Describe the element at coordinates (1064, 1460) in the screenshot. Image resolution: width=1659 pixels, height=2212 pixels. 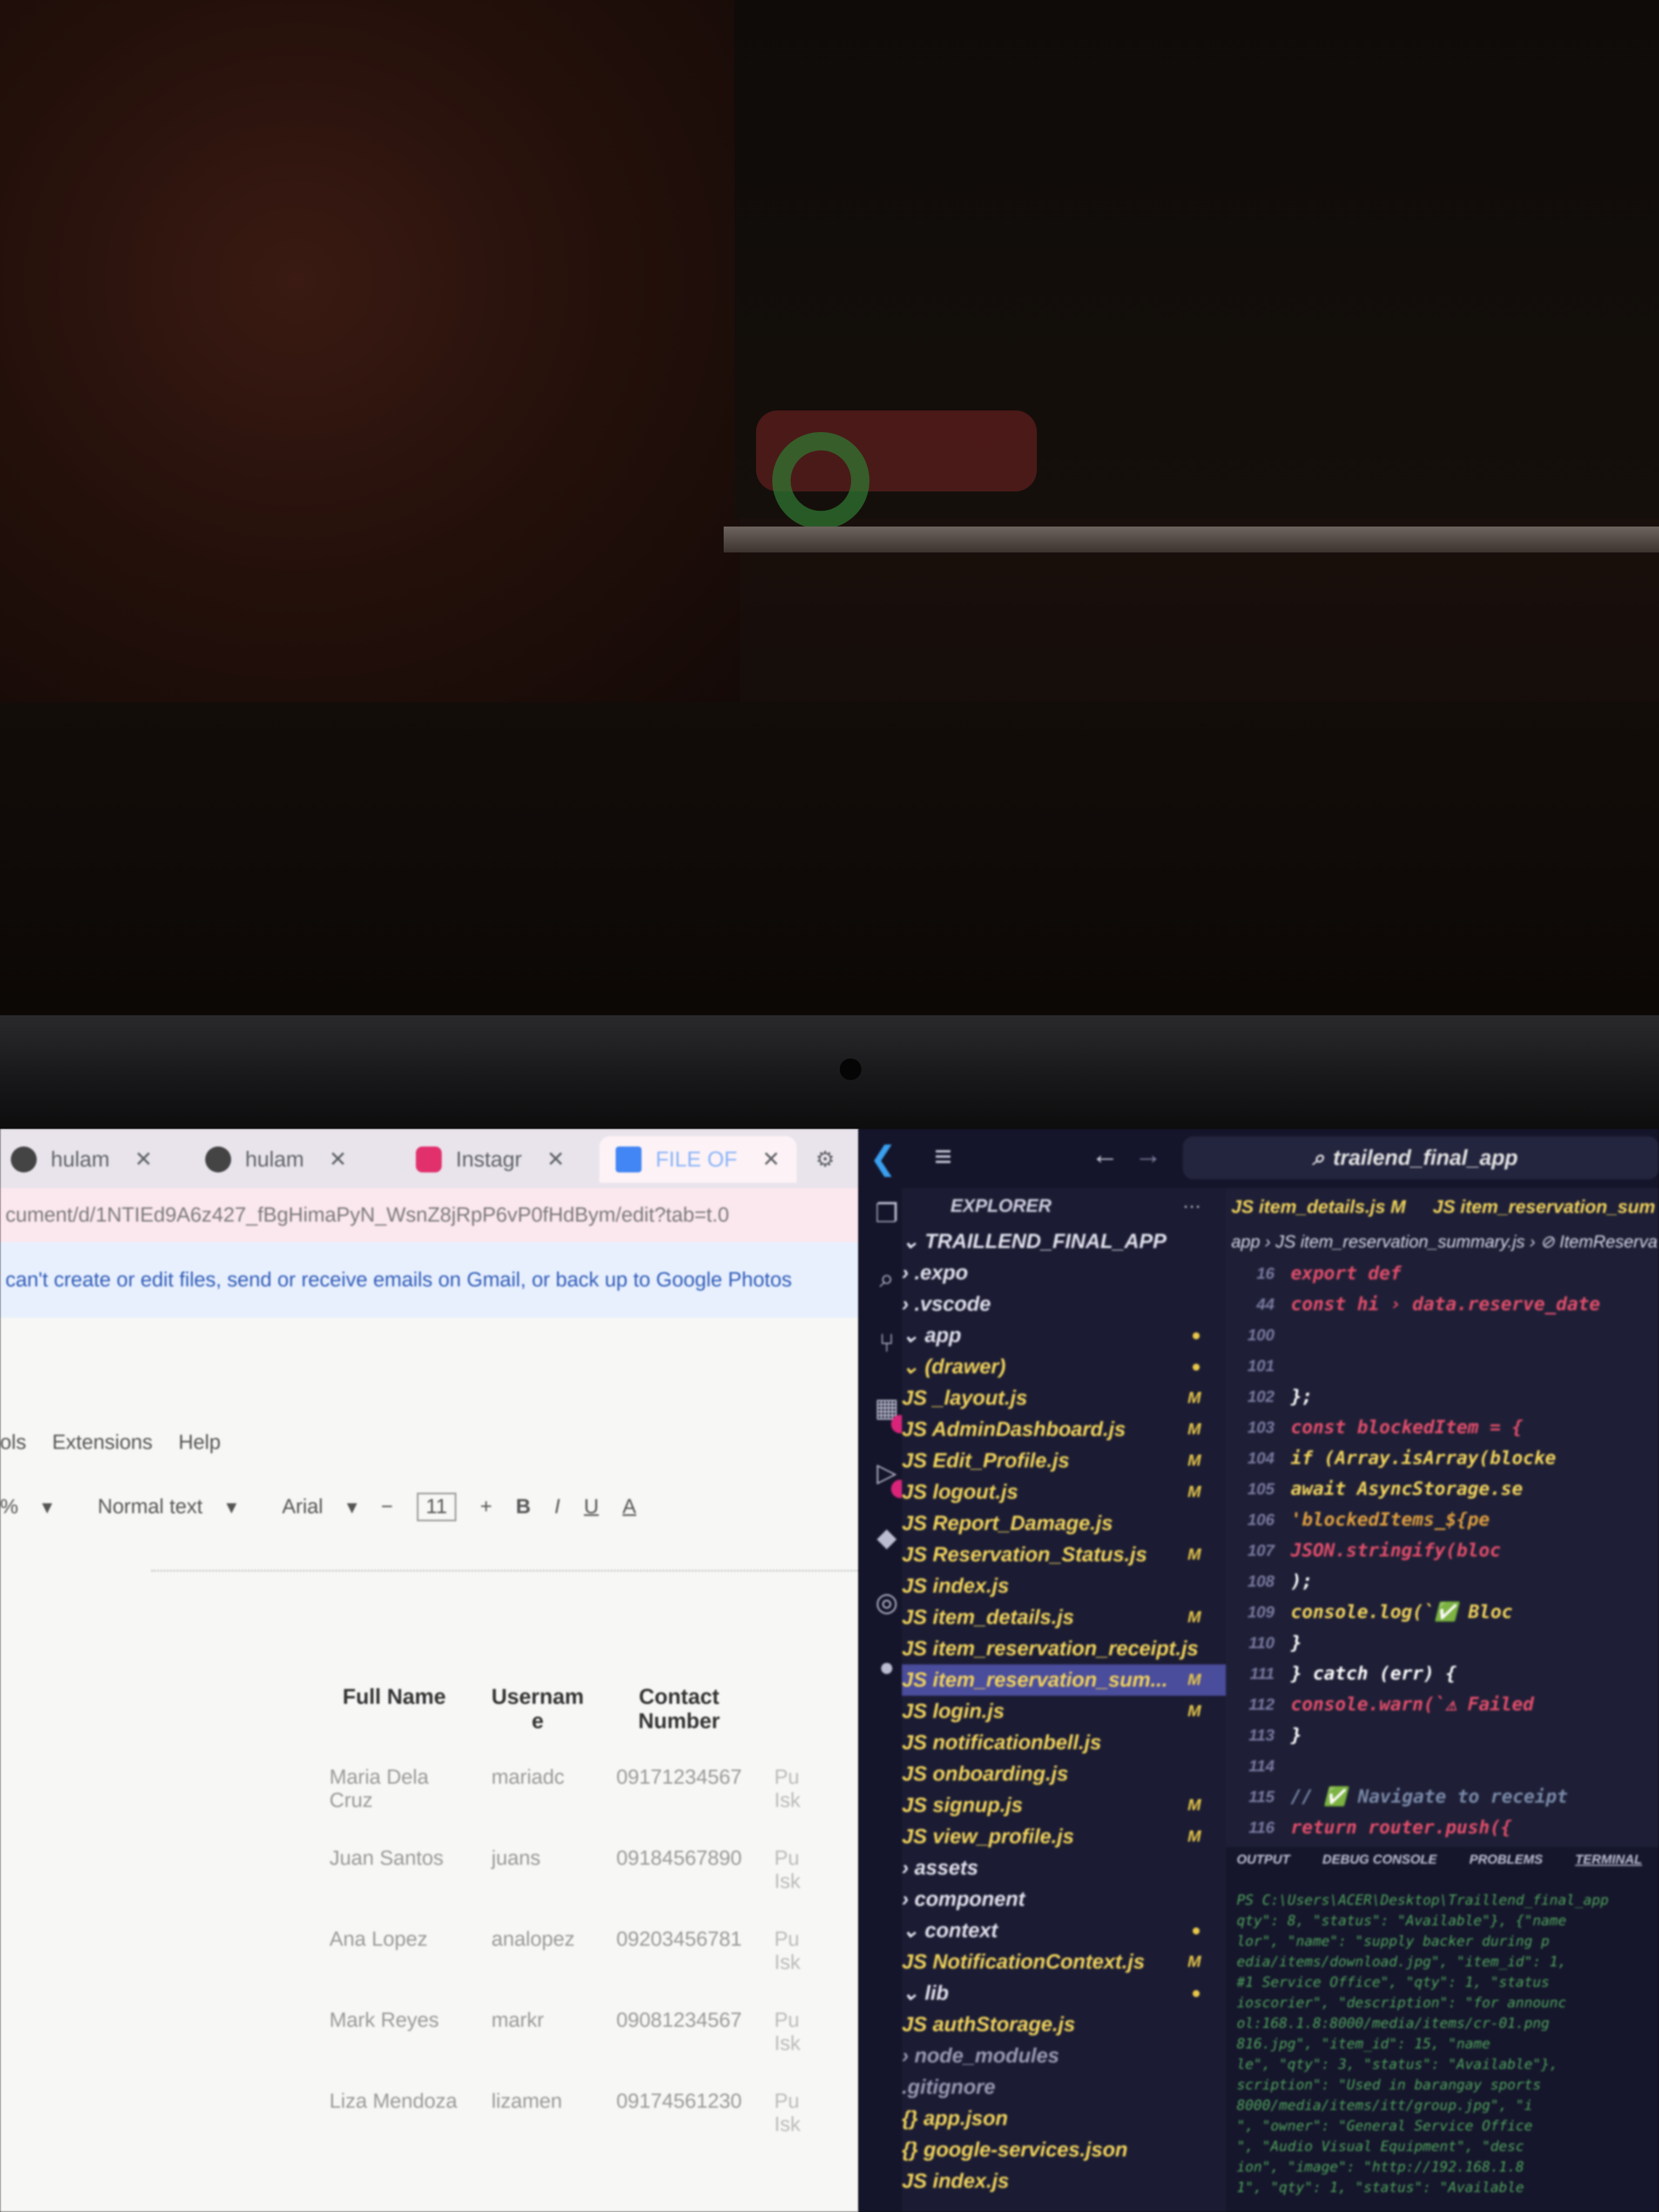
I see `tree-file: JS Edit_Profile.js M` at that location.